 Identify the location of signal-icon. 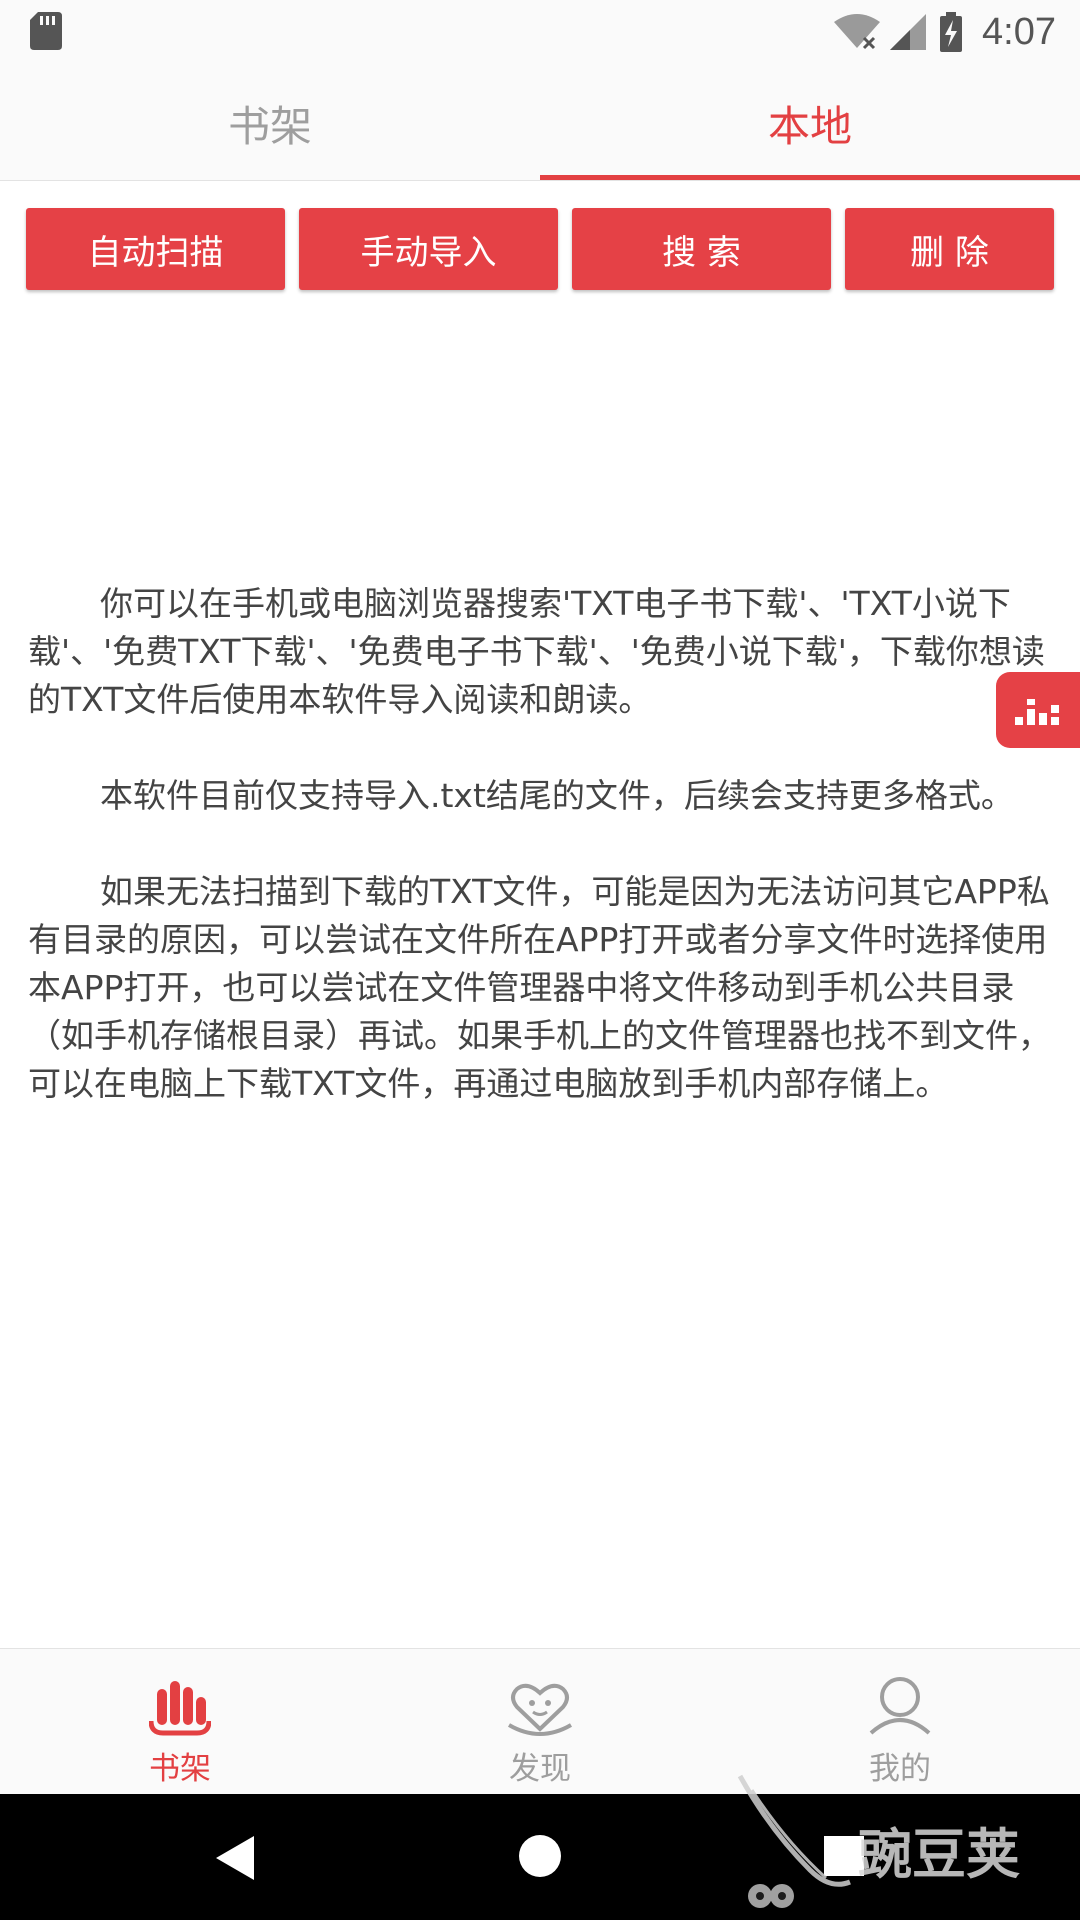
(908, 32).